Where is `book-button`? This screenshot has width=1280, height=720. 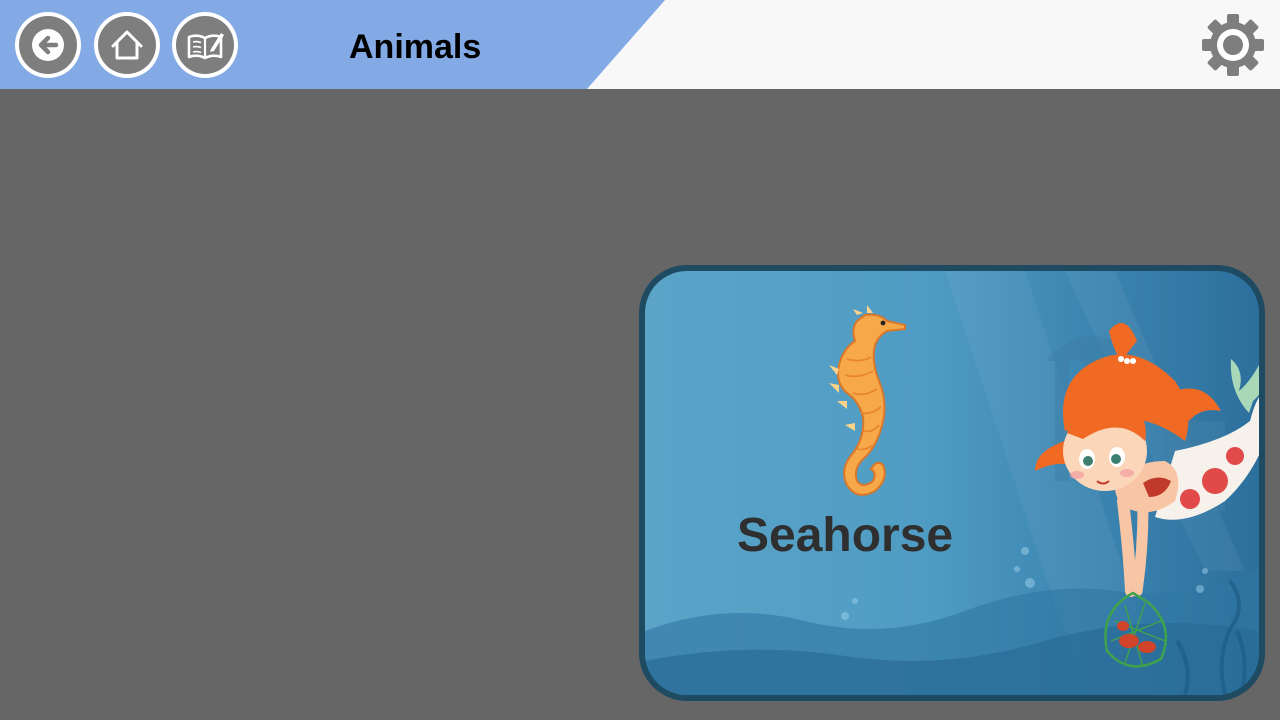
book-button is located at coordinates (205, 45).